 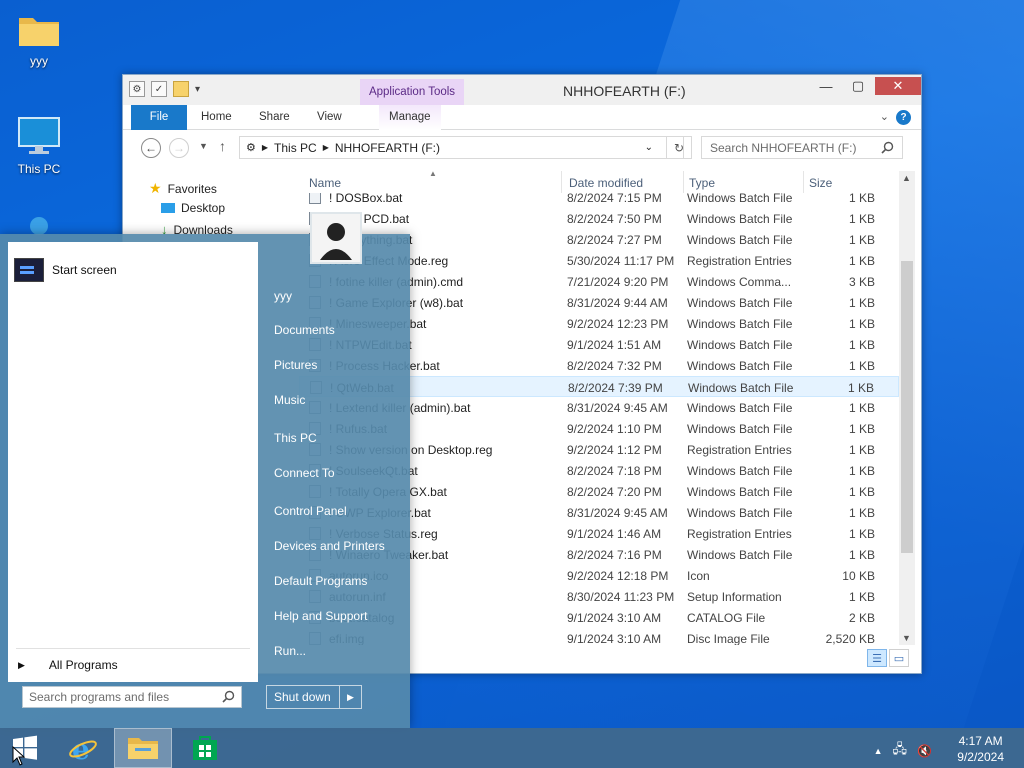 What do you see at coordinates (980, 749) in the screenshot?
I see `clock: 4:17 AM 9/2/2024` at bounding box center [980, 749].